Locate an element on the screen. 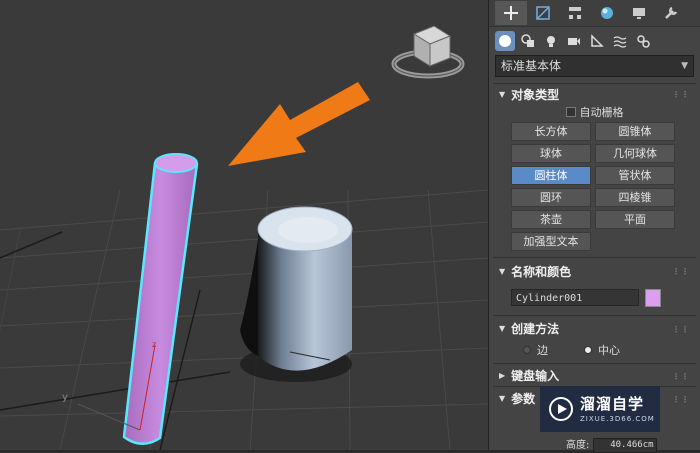  torus-button: 圆环 is located at coordinates (551, 197).